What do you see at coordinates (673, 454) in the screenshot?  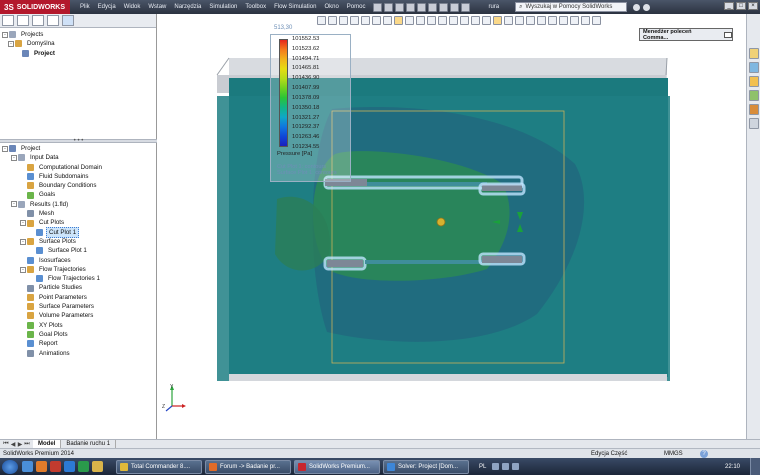 I see `status-units: MMGS` at bounding box center [673, 454].